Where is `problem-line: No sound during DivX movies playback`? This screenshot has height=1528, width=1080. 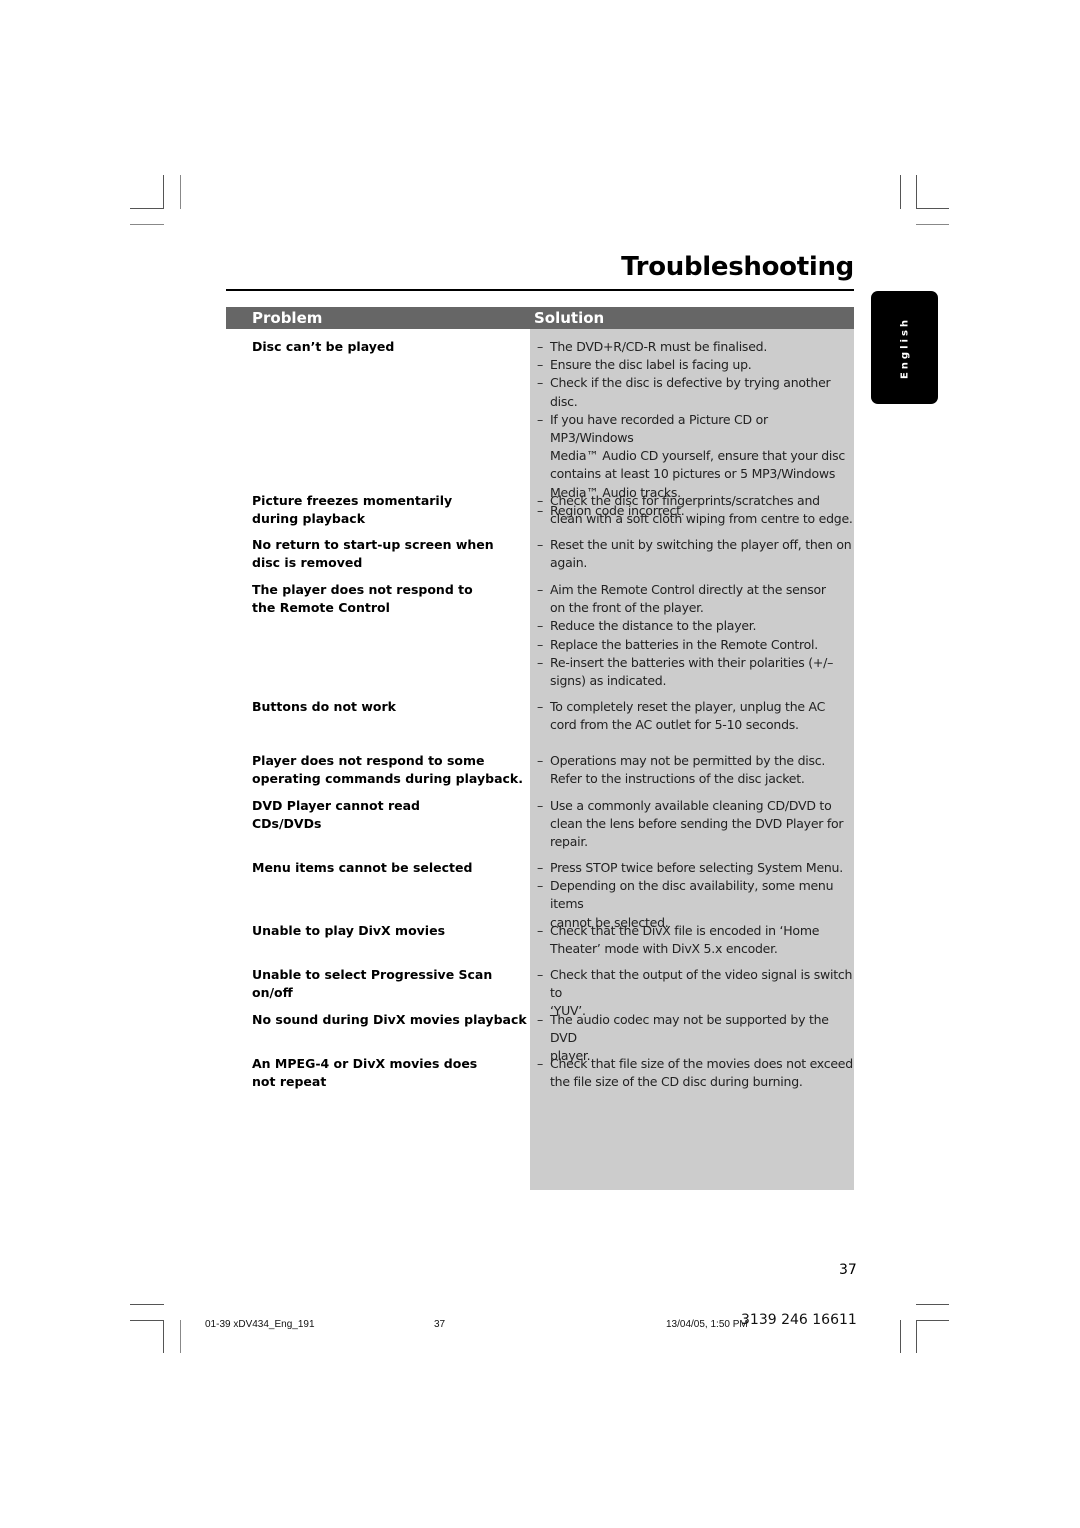
problem-line: No sound during DivX movies playback is located at coordinates (389, 1019).